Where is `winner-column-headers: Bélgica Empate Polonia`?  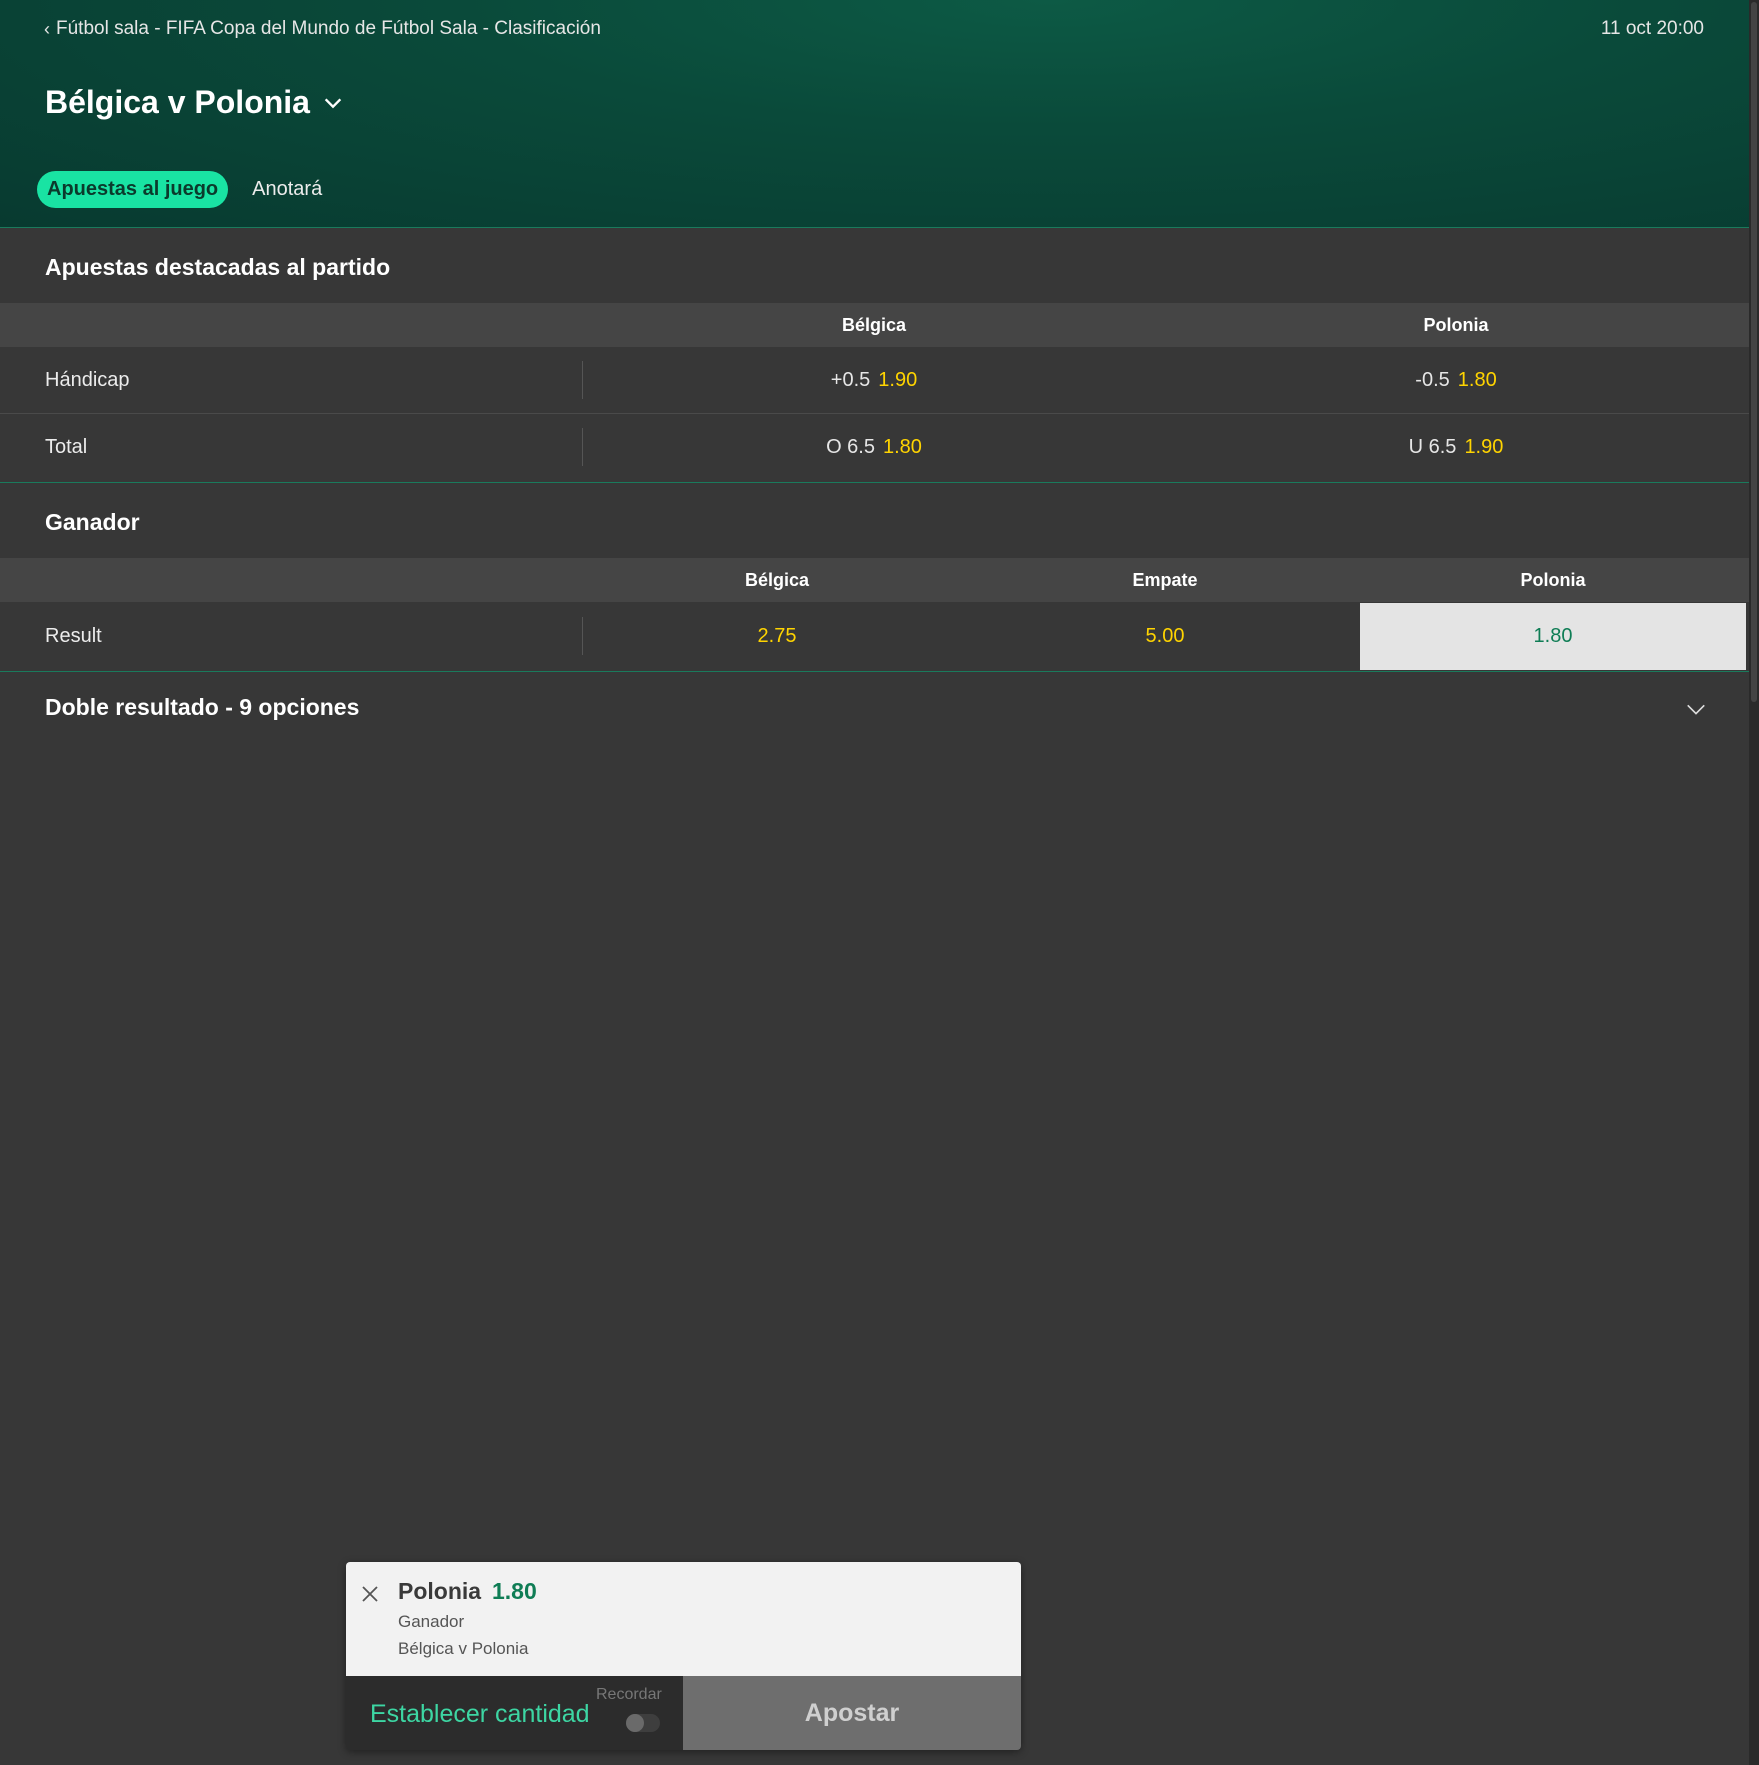
winner-column-headers: Bélgica Empate Polonia is located at coordinates (874, 580).